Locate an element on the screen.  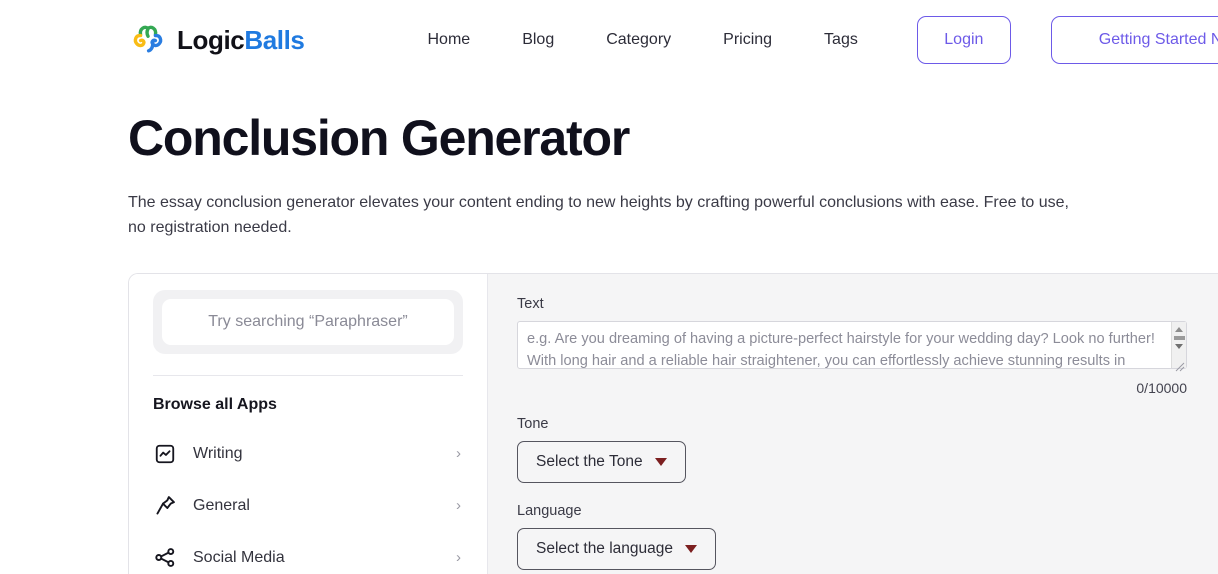
login-button: Login is located at coordinates (963, 40).